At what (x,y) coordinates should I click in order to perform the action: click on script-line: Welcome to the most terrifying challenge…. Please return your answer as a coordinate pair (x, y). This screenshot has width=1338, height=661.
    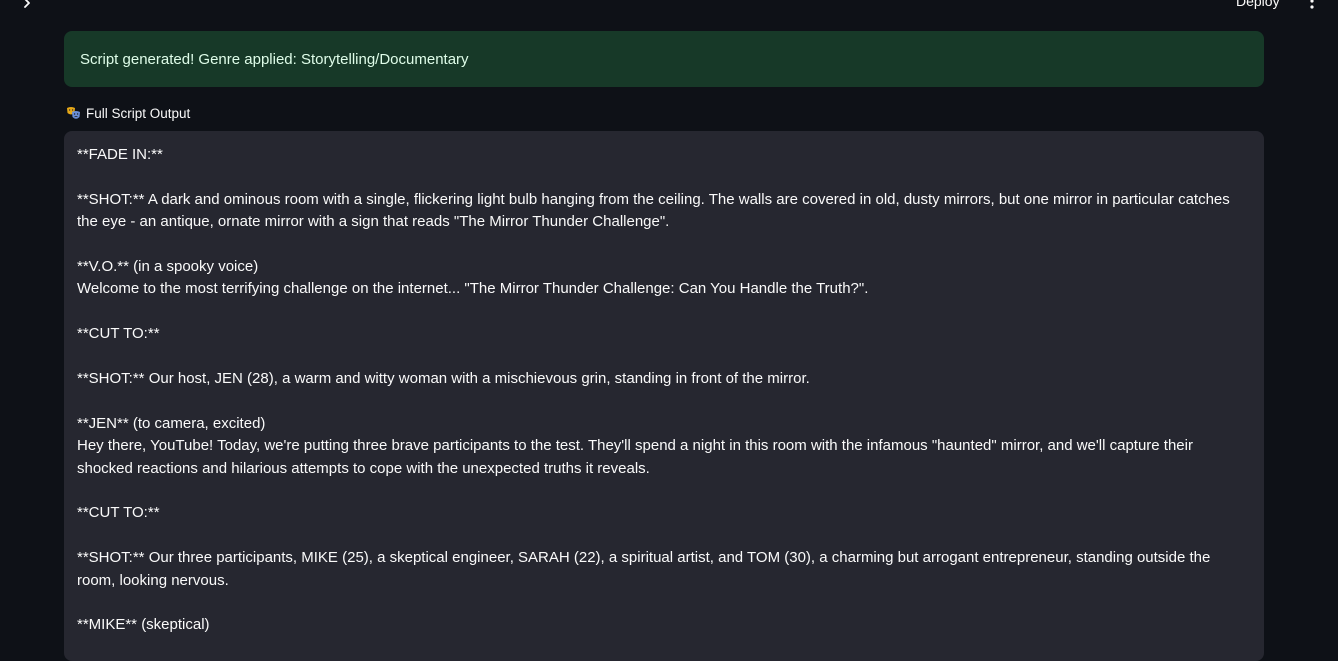
    Looking at the image, I should click on (473, 289).